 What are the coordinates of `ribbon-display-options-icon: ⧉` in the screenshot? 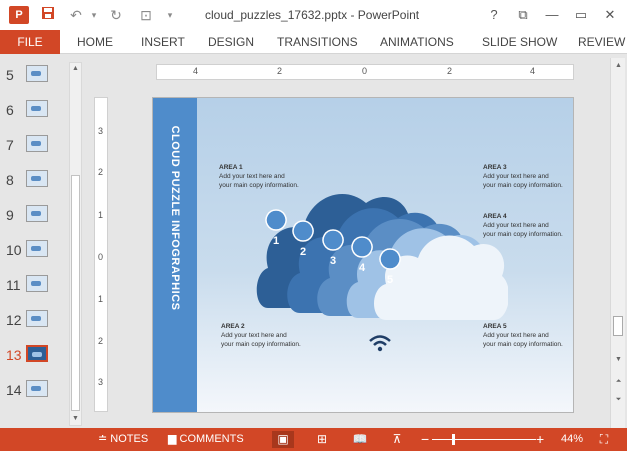 It's located at (523, 15).